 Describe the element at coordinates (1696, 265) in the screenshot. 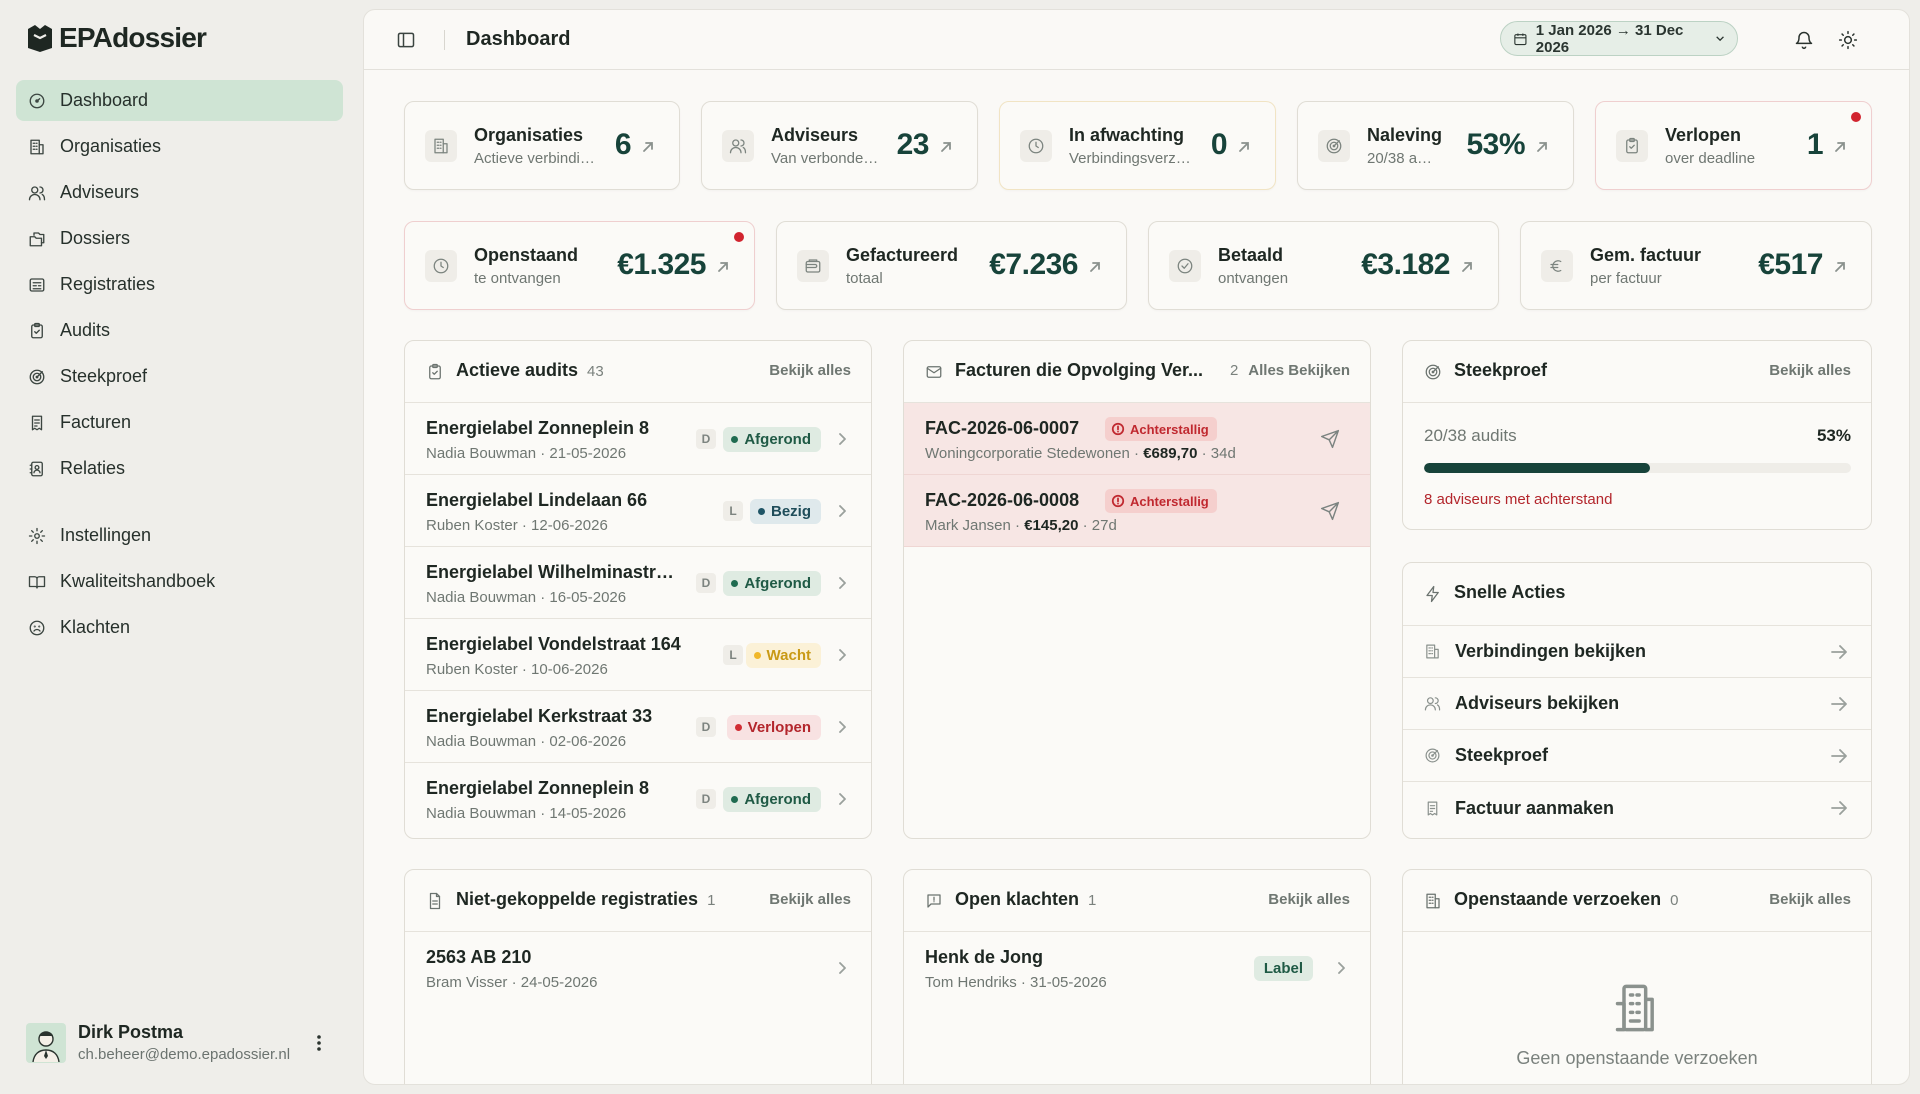

I see `stat-card-gem-factuur: Gem. factuur per factuur €517` at that location.